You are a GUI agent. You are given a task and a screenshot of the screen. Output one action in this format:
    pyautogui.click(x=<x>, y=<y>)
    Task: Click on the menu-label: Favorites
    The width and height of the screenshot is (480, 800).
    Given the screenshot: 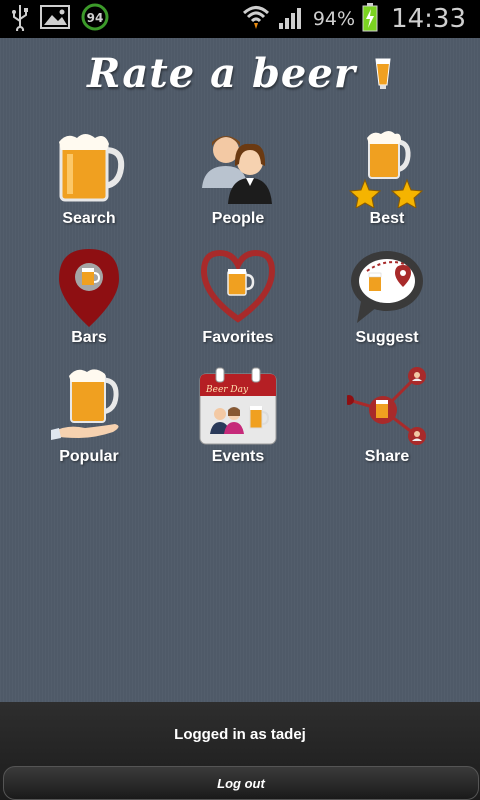 What is the action you would take?
    pyautogui.click(x=238, y=337)
    